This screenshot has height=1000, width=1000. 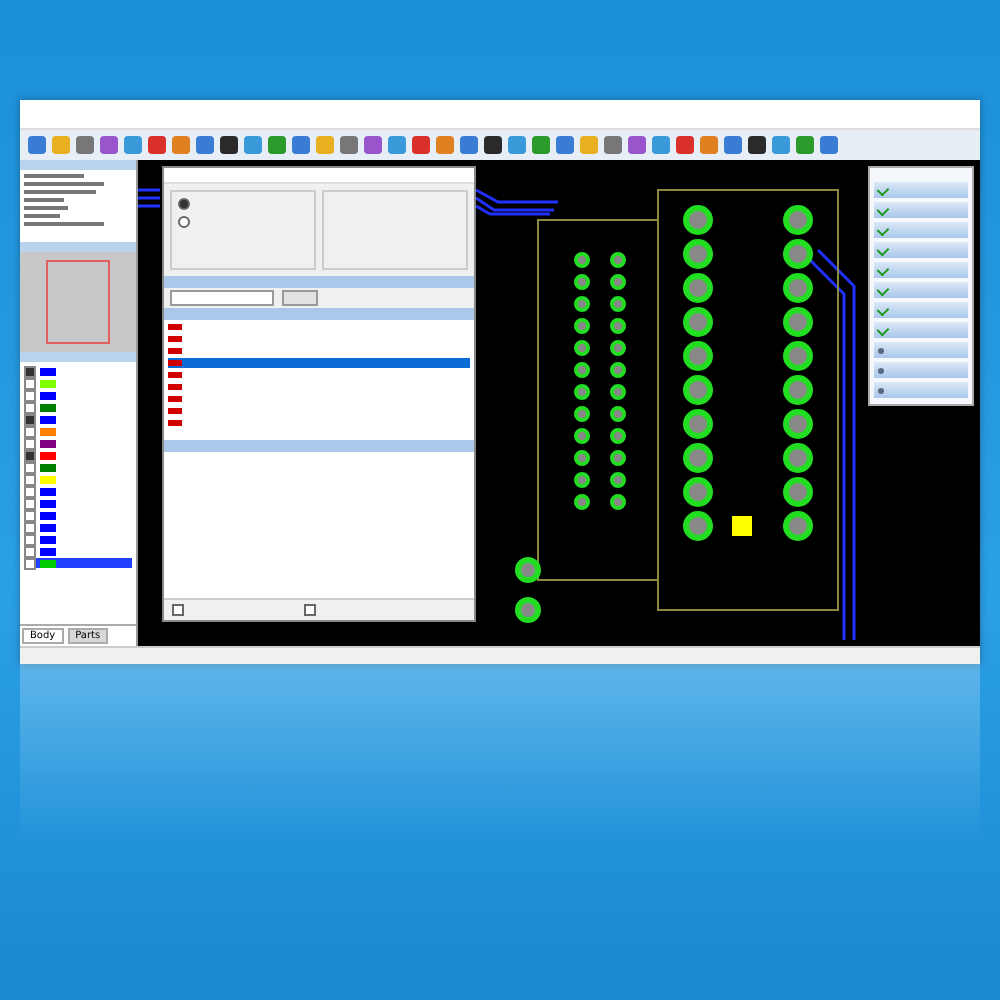 I want to click on view-frame, so click(x=78, y=302).